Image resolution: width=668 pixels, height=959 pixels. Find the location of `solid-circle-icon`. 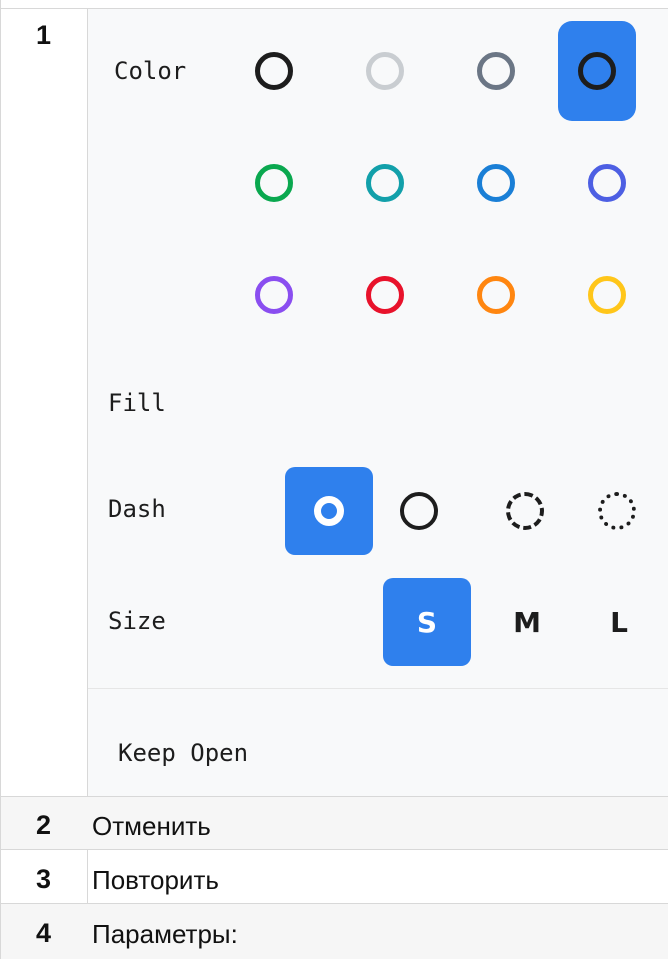

solid-circle-icon is located at coordinates (419, 511).